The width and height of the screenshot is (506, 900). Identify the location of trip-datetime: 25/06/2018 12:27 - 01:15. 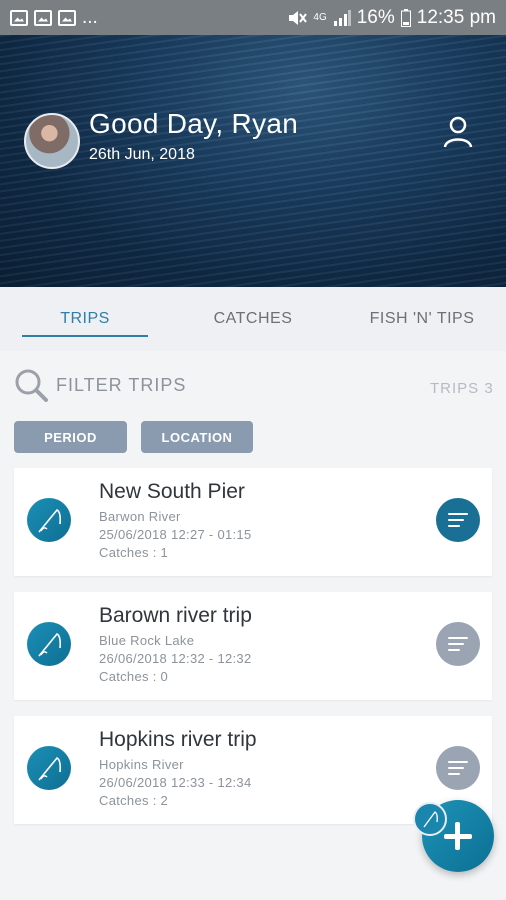
(175, 534).